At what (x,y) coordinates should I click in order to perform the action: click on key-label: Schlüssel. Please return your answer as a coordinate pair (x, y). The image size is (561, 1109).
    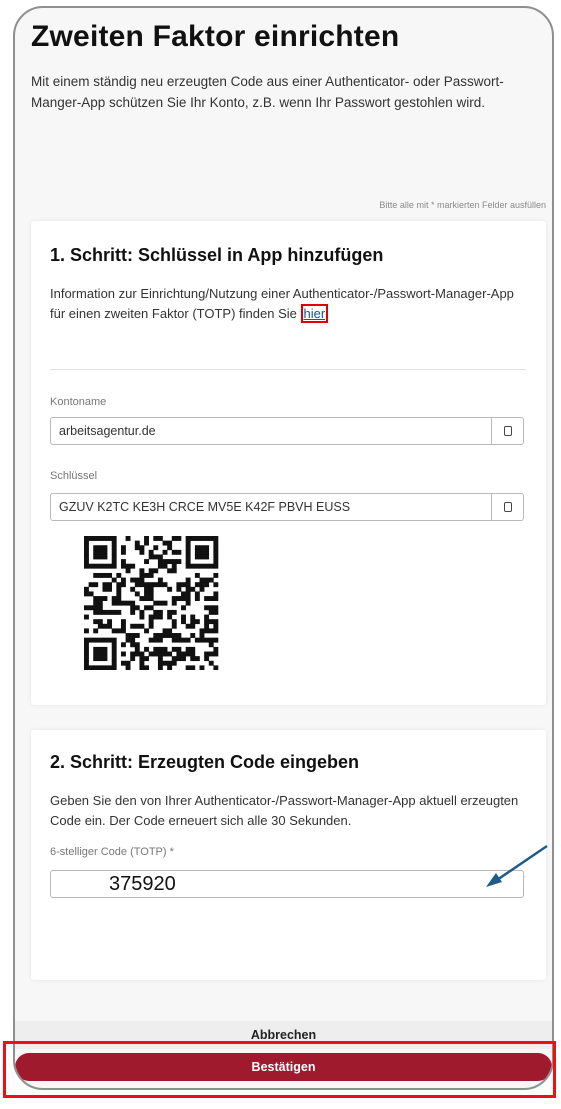
    Looking at the image, I should click on (74, 476).